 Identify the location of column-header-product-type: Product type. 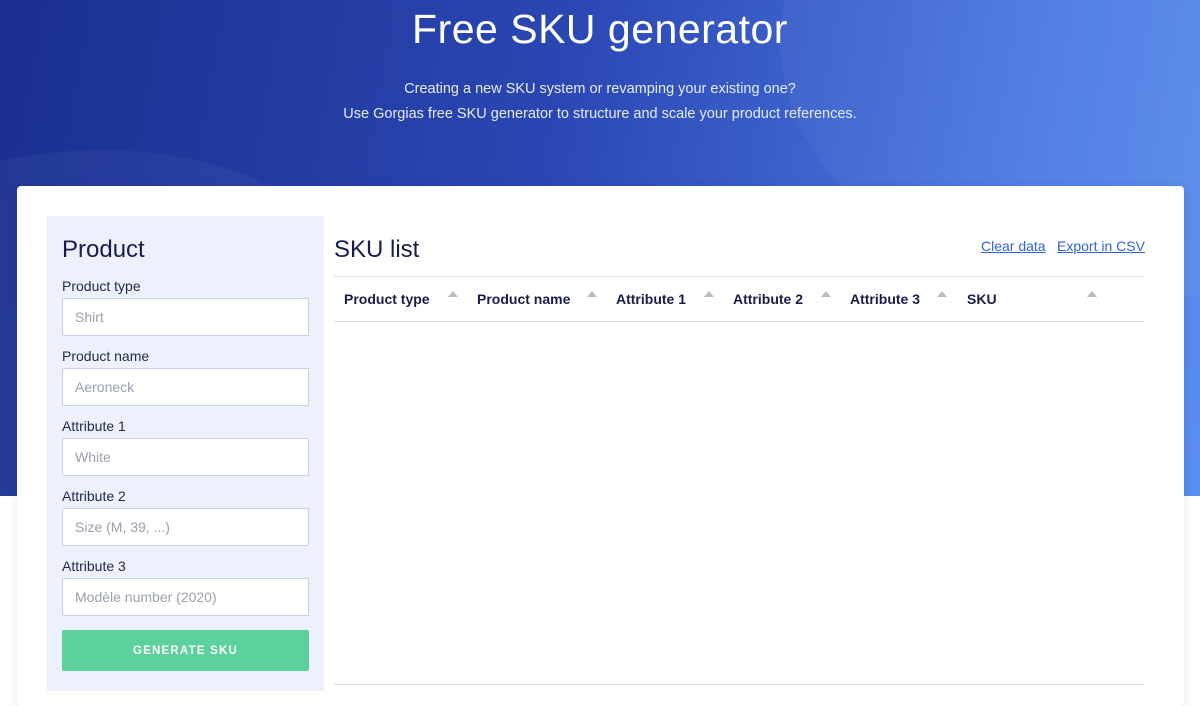
(387, 299).